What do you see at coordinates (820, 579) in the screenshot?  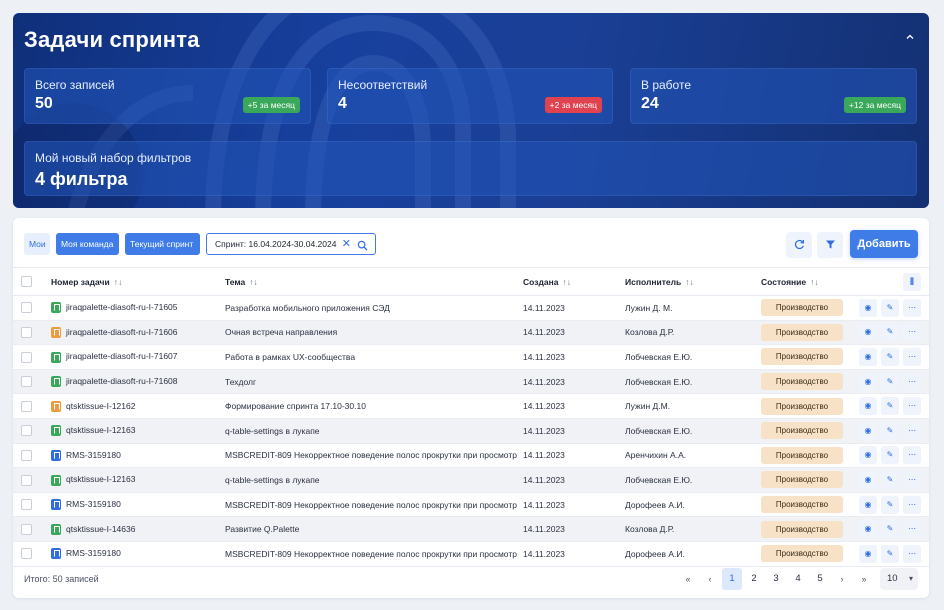 I see `page-button-5: 5` at bounding box center [820, 579].